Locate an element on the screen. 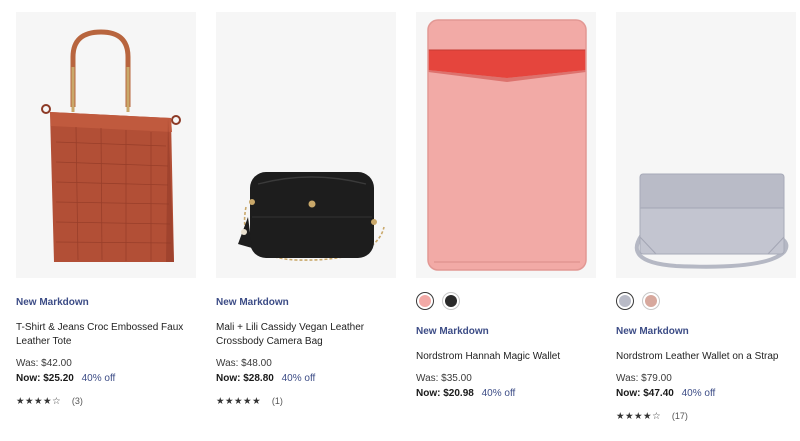 Image resolution: width=800 pixels, height=441 pixels. rating: ★★★★☆ (17) is located at coordinates (708, 416).